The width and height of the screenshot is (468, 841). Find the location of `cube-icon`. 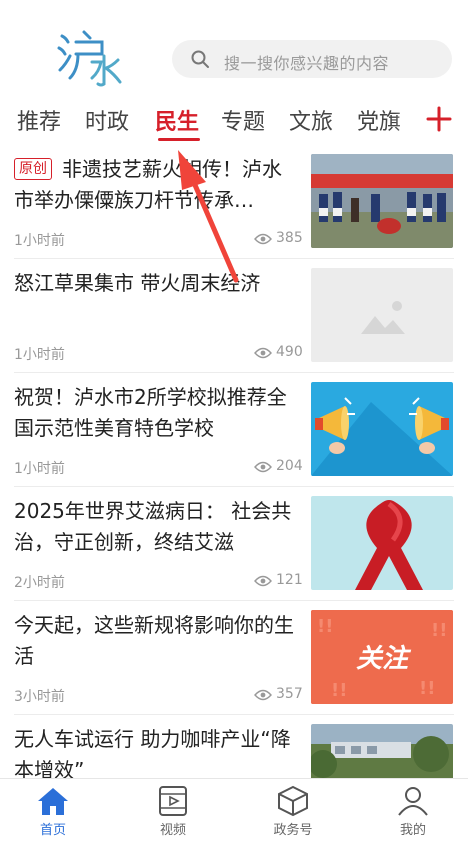

cube-icon is located at coordinates (293, 801).